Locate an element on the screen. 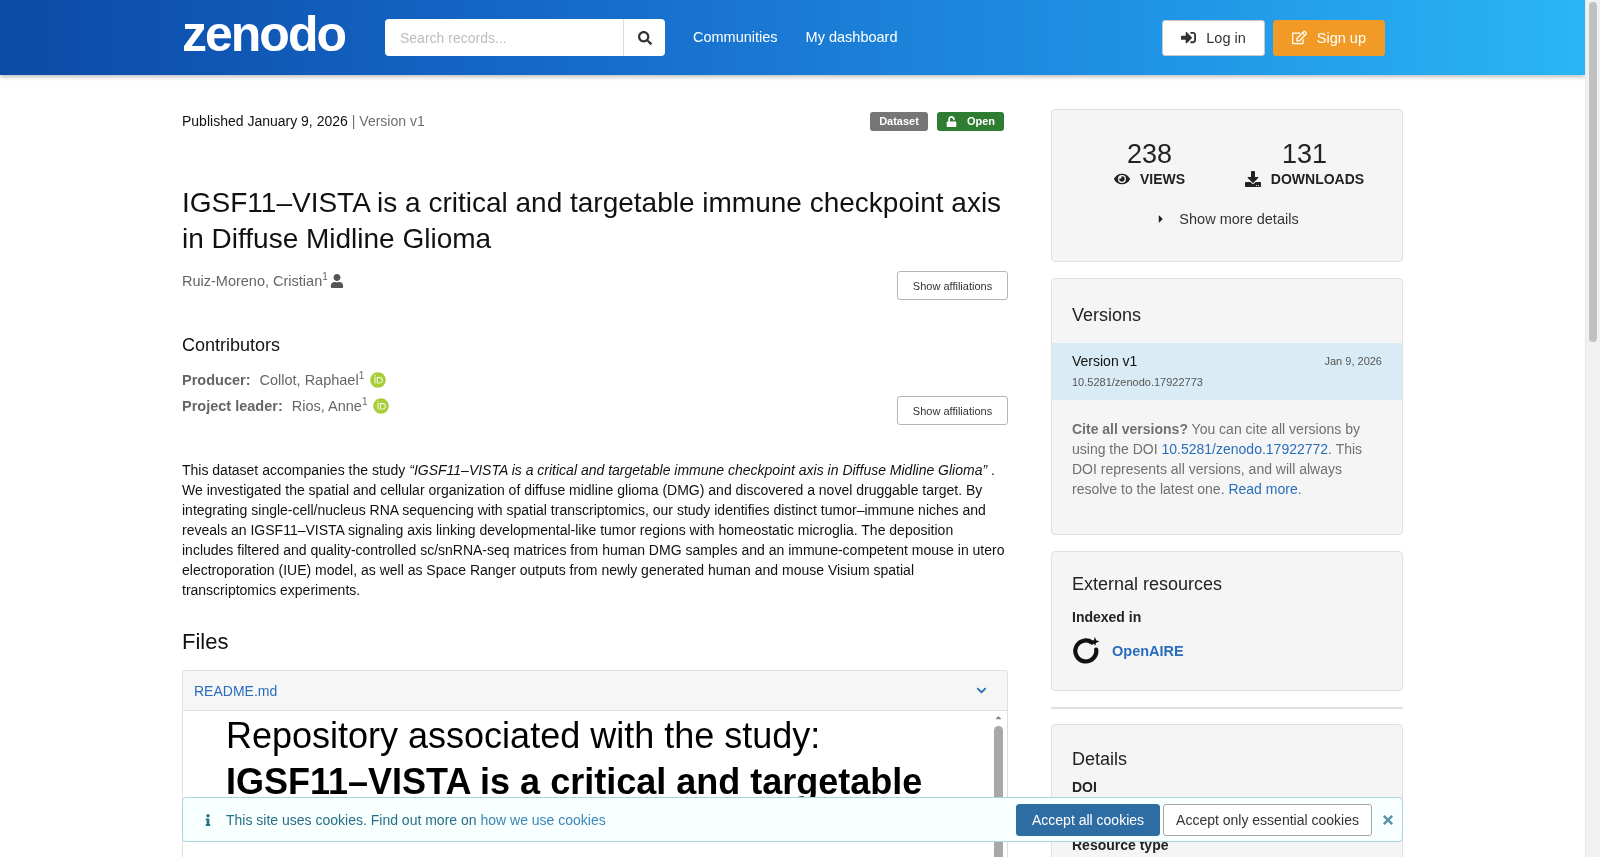 The height and width of the screenshot is (857, 1600). close-icon is located at coordinates (1388, 819).